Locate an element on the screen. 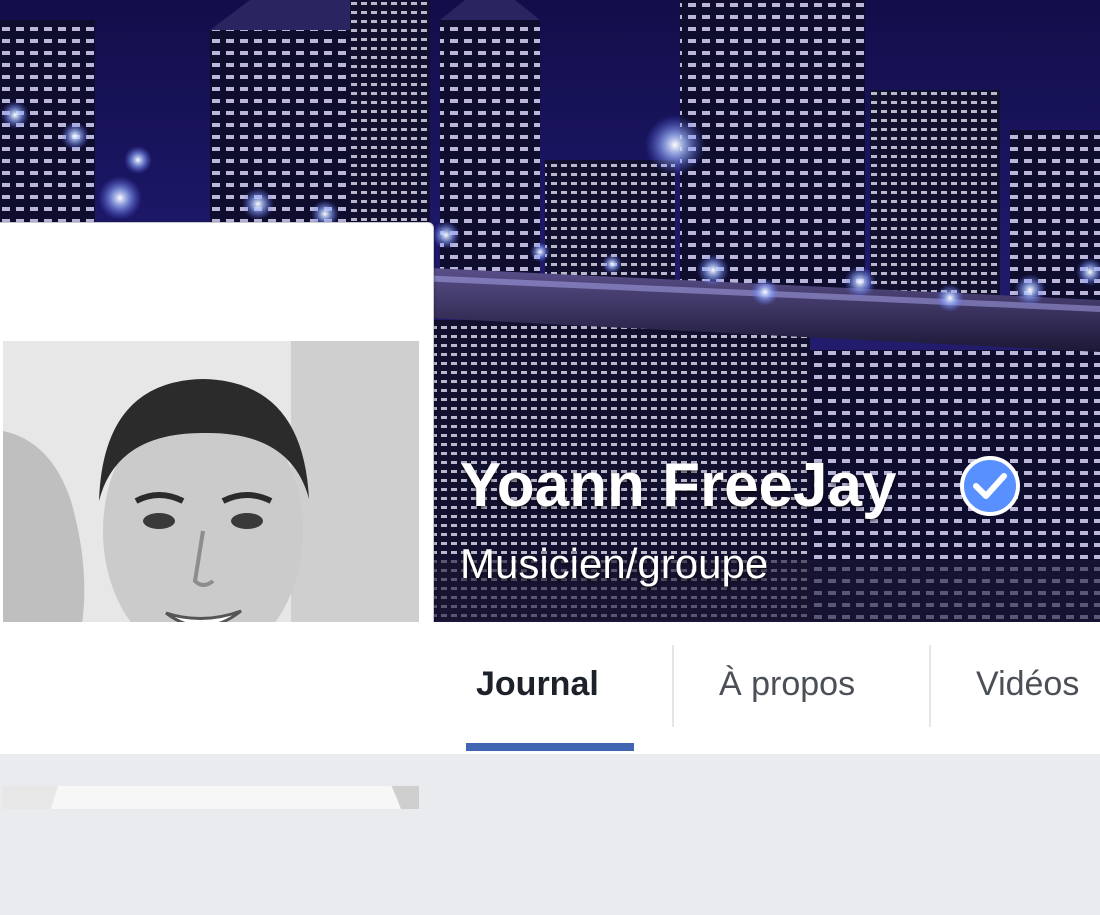 The height and width of the screenshot is (915, 1100). content-area is located at coordinates (550, 770).